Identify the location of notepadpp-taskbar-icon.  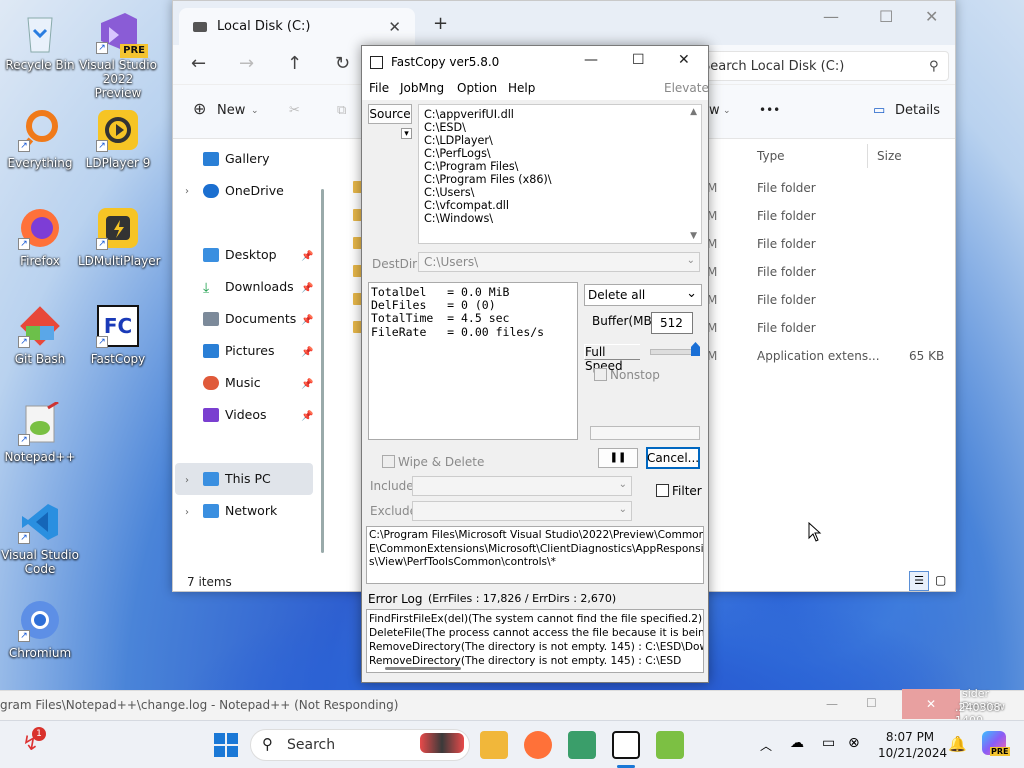
(670, 745).